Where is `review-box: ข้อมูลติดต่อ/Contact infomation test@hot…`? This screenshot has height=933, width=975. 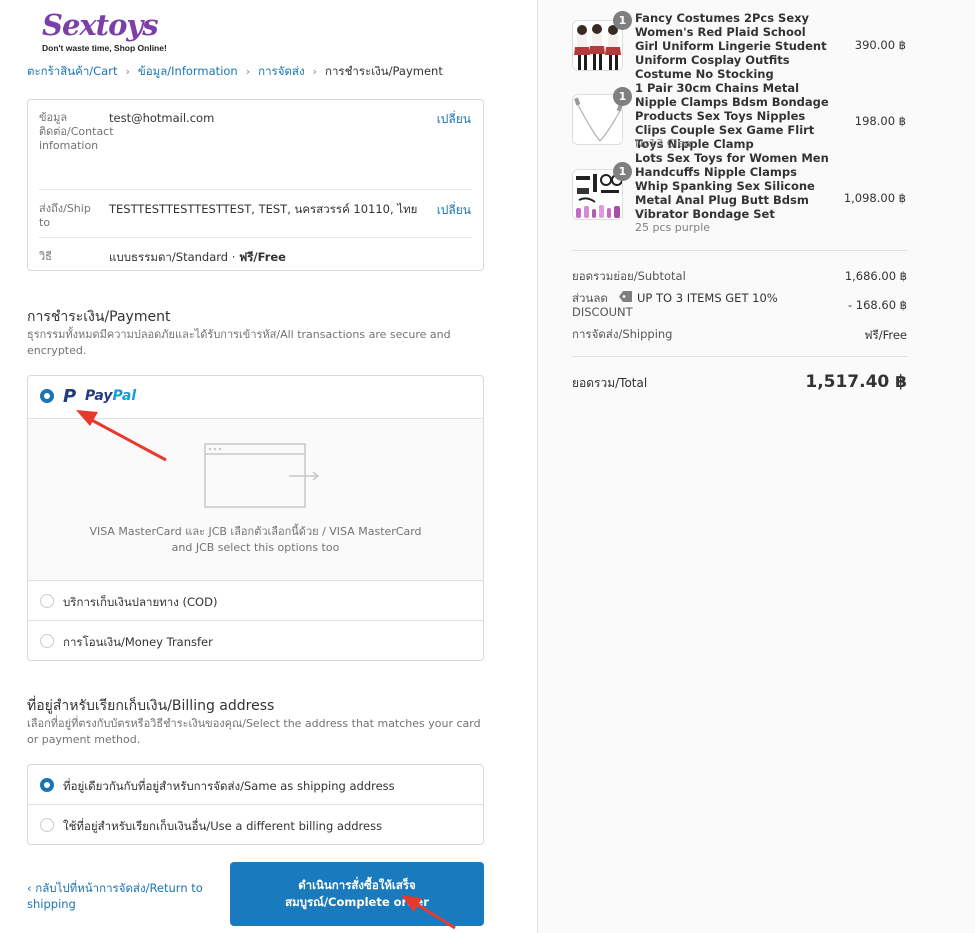 review-box: ข้อมูลติดต่อ/Contact infomation test@hot… is located at coordinates (255, 185).